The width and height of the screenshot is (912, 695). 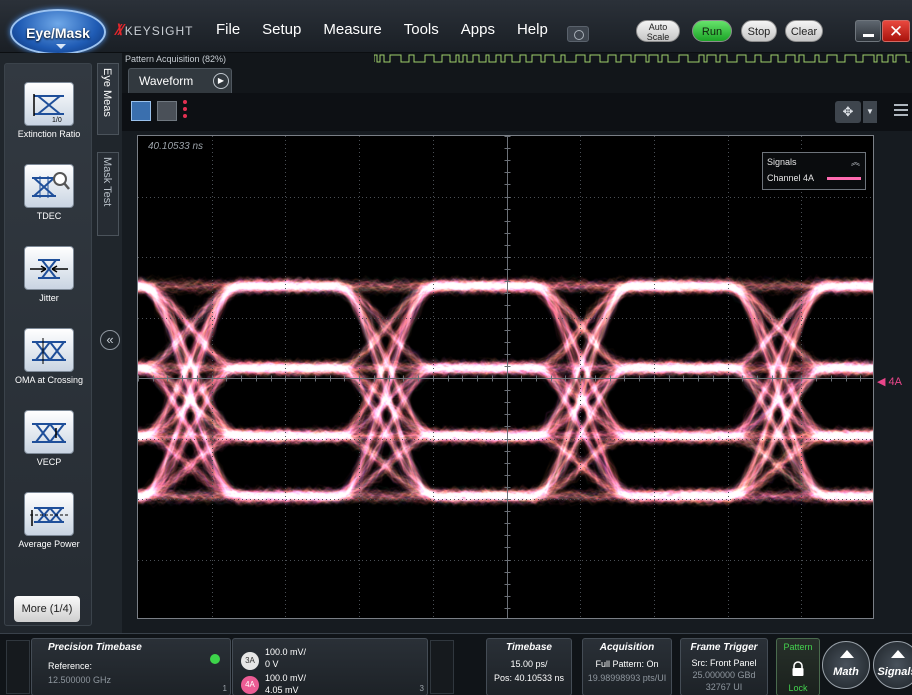 What do you see at coordinates (272, 664) in the screenshot?
I see `channel-3a-offset: 0 V` at bounding box center [272, 664].